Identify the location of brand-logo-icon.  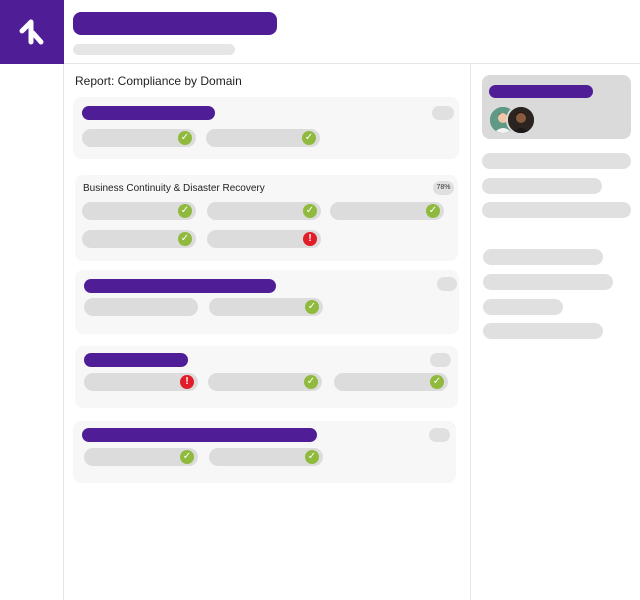
(31, 32).